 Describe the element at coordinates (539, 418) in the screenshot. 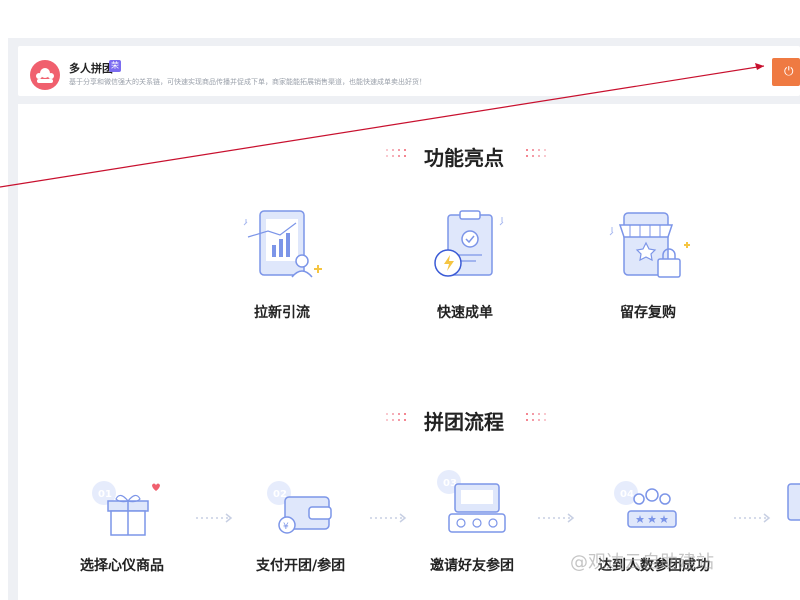

I see `process-dots-right-icon` at that location.